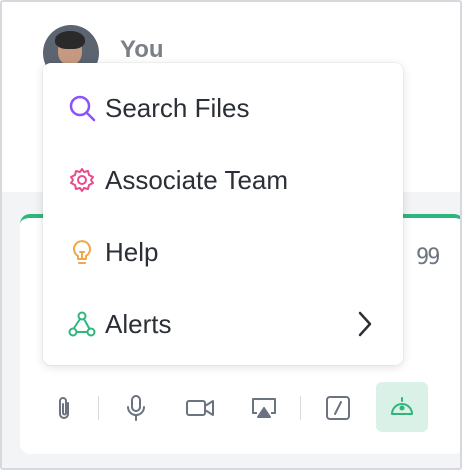  Describe the element at coordinates (82, 324) in the screenshot. I see `webhook-icon` at that location.